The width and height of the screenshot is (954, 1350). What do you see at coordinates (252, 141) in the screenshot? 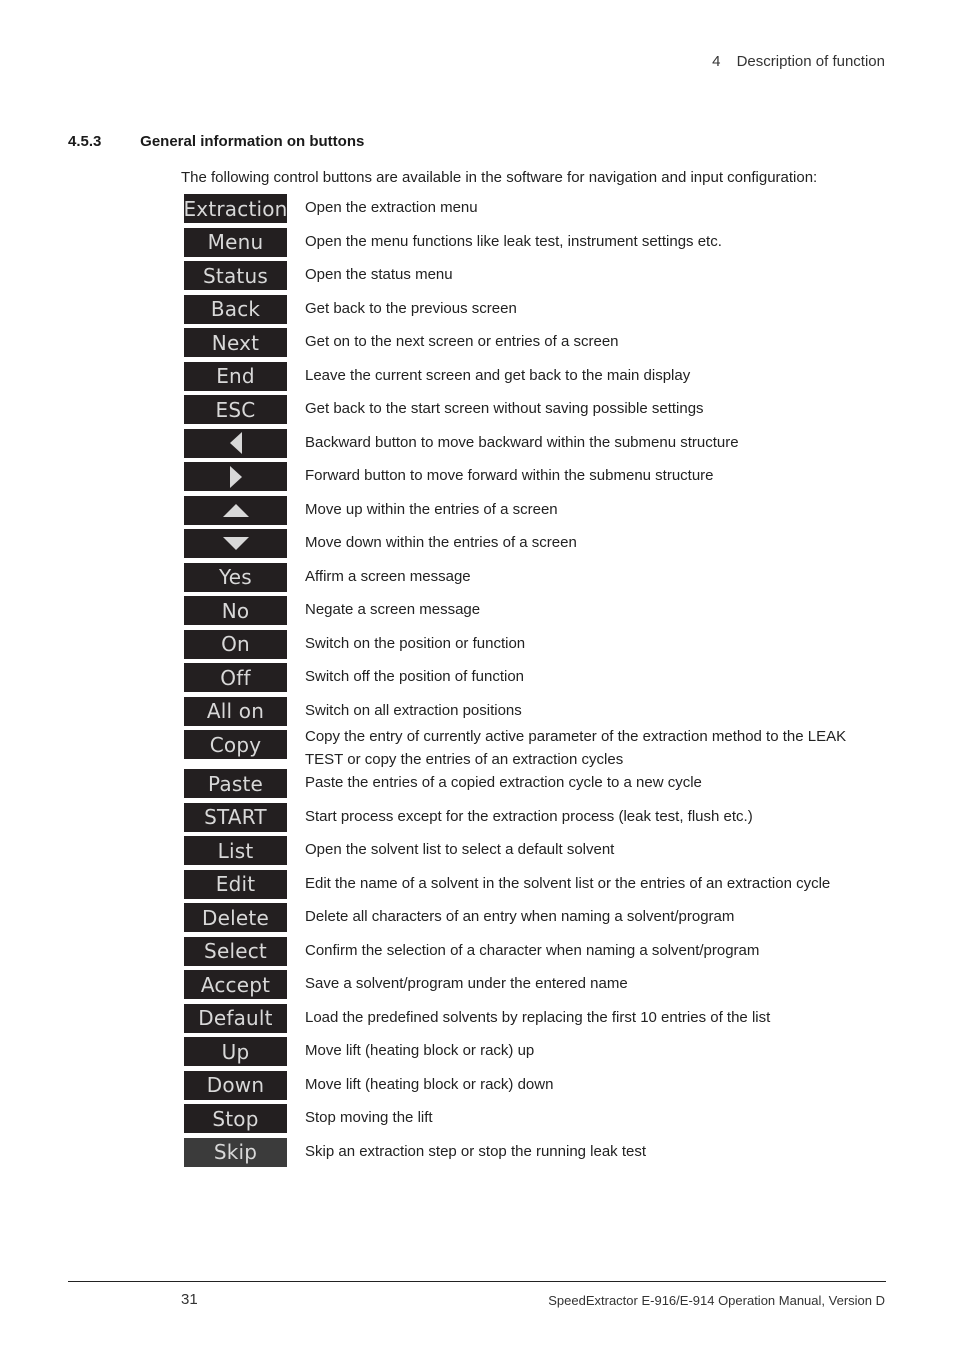
I see `section-title: General information on buttons` at bounding box center [252, 141].